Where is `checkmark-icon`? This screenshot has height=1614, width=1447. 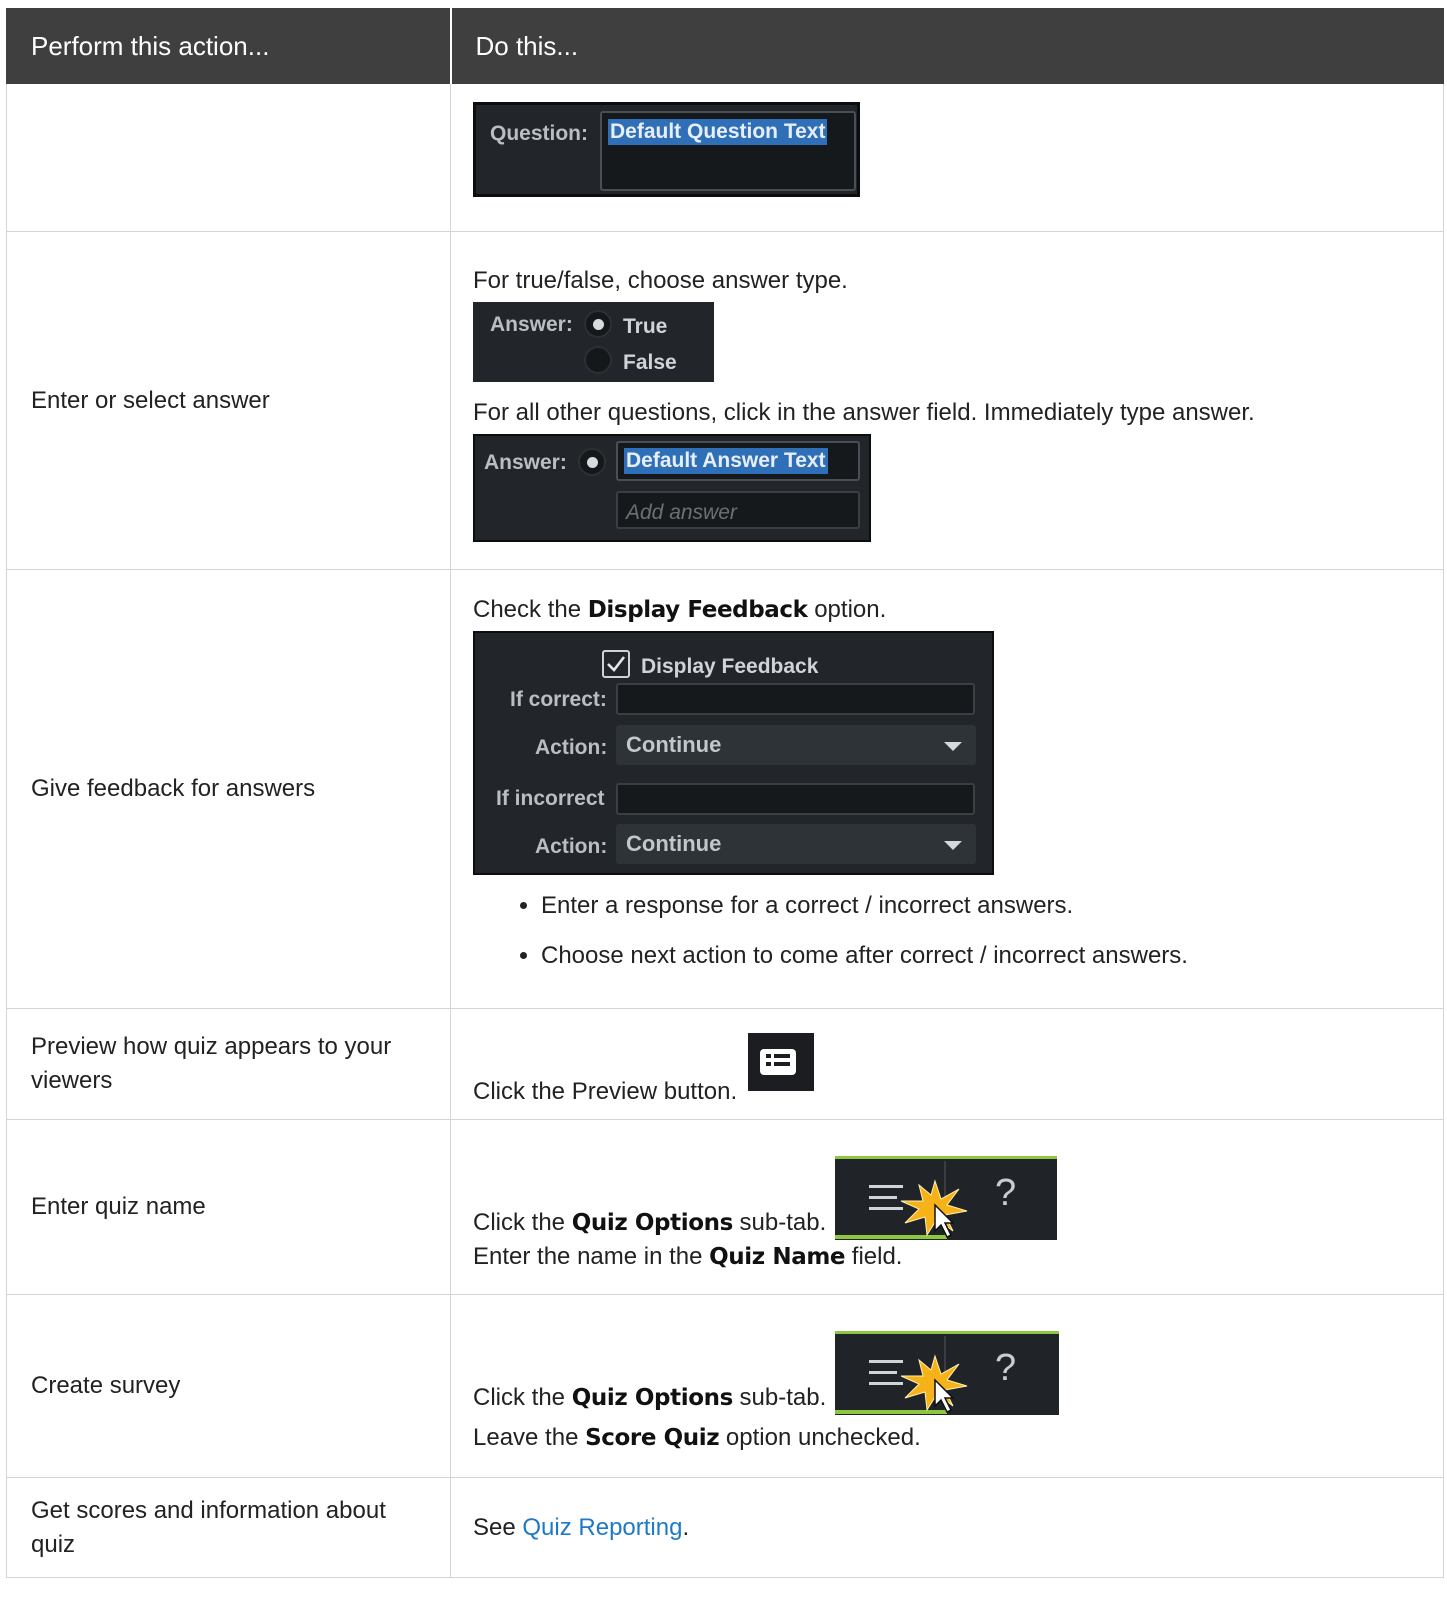
checkmark-icon is located at coordinates (616, 664).